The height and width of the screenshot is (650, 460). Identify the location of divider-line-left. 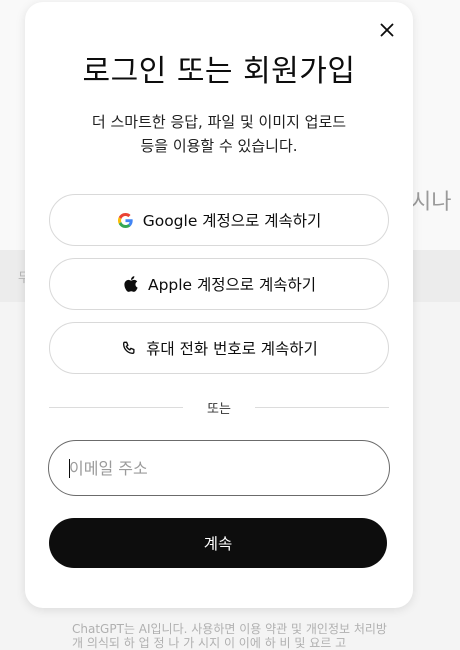
(116, 407).